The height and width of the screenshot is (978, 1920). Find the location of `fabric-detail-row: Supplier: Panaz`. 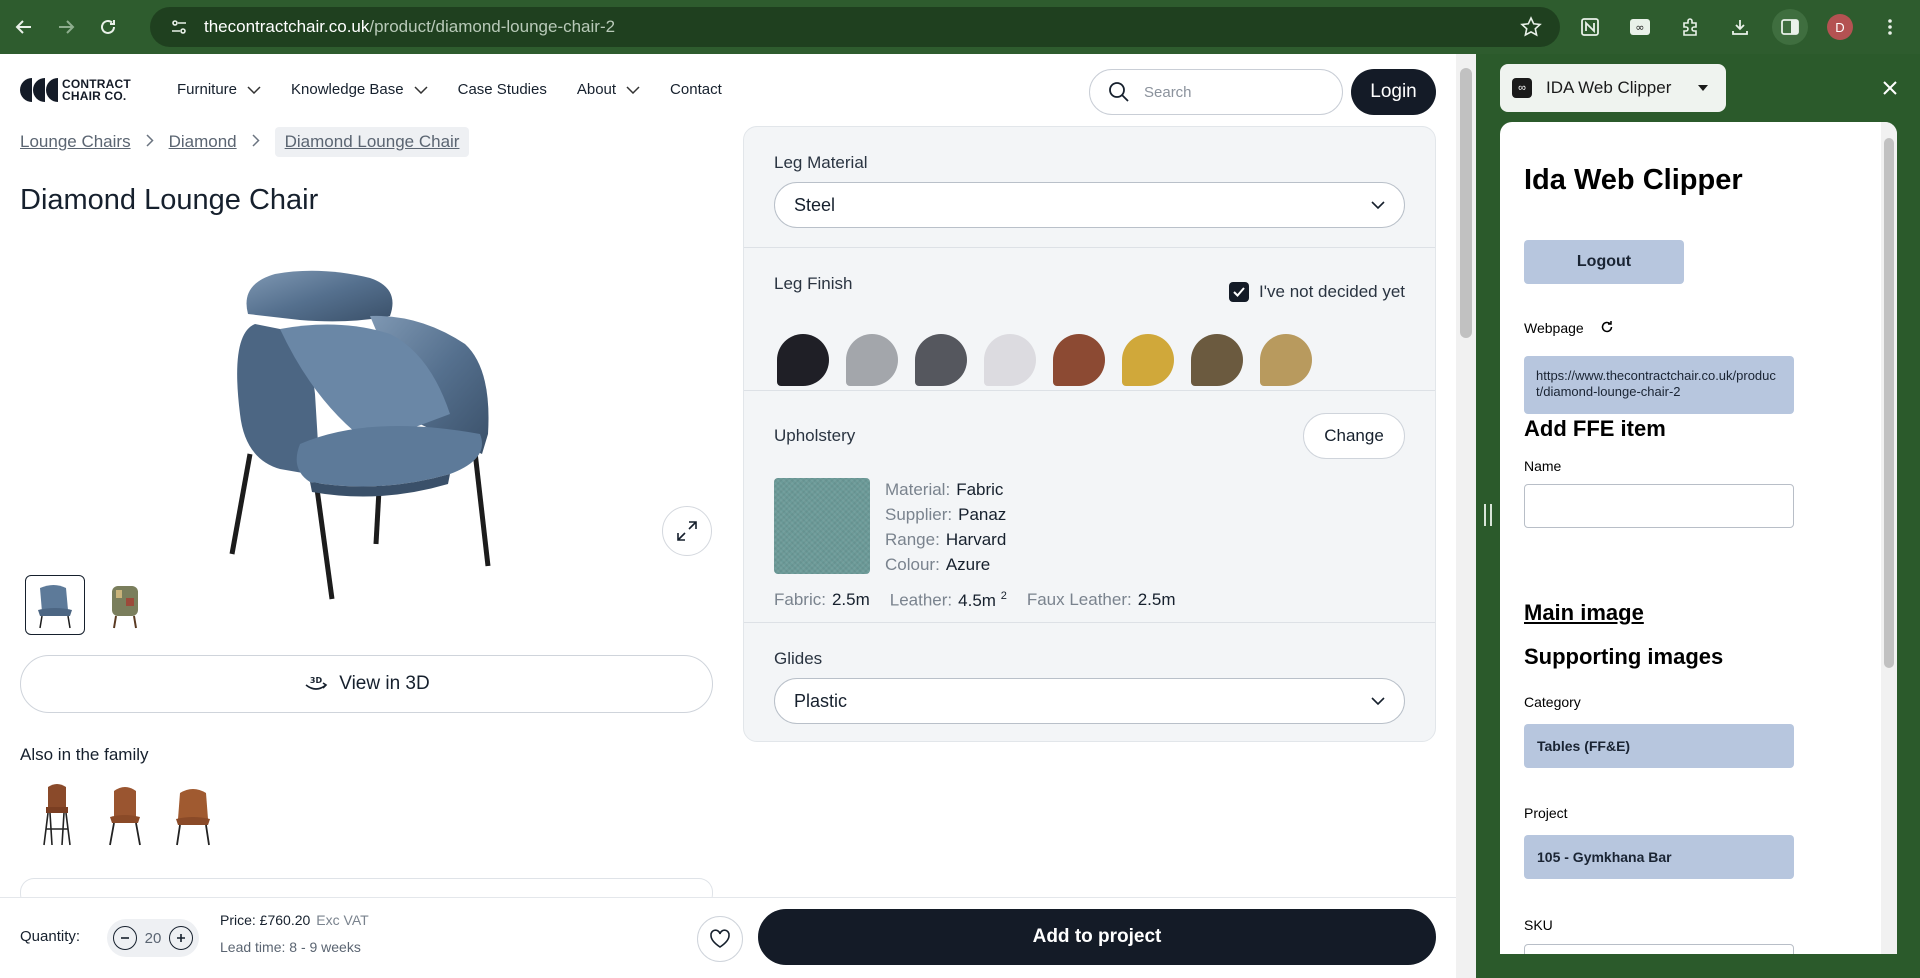

fabric-detail-row: Supplier: Panaz is located at coordinates (945, 514).